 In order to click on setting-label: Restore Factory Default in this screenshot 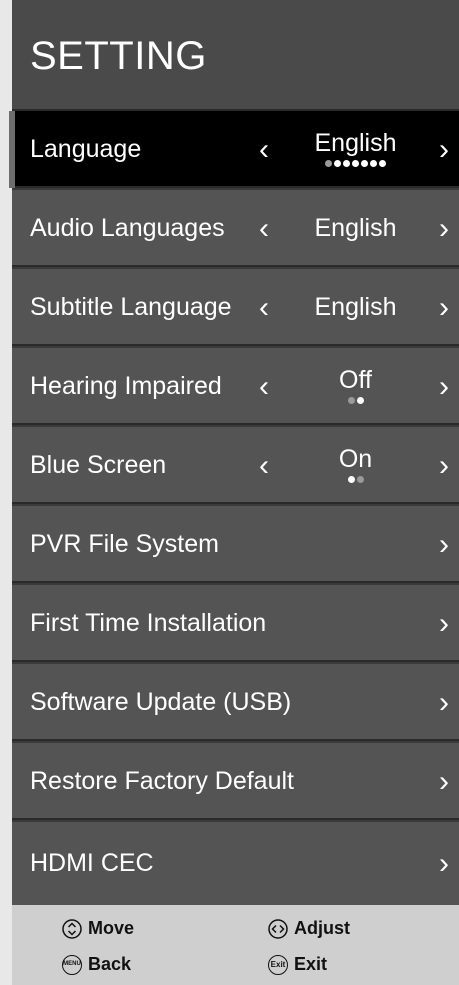, I will do `click(162, 781)`.